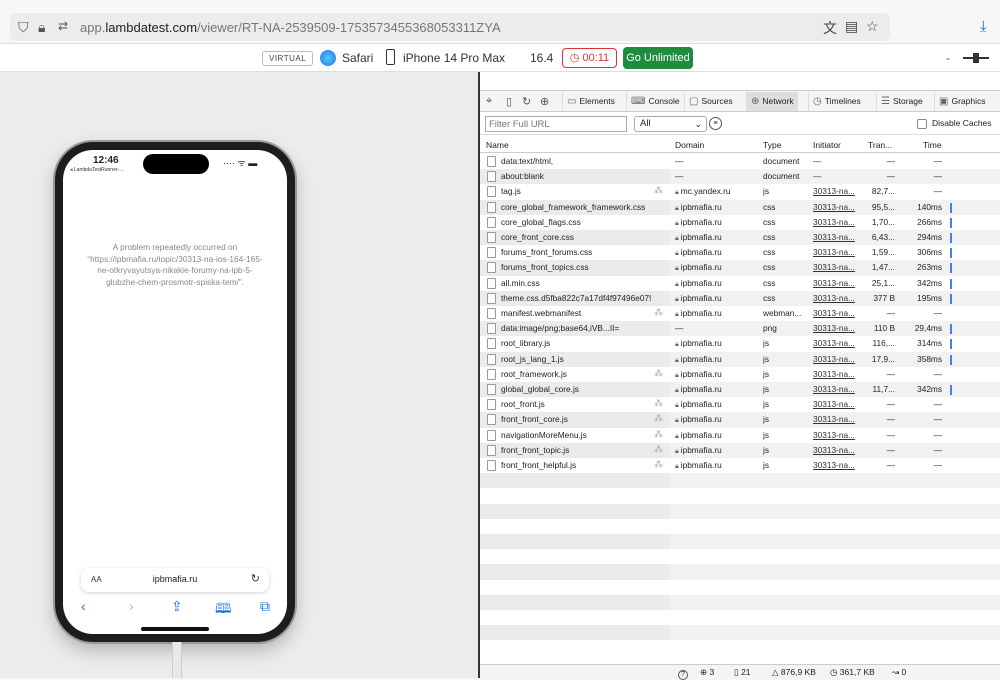  What do you see at coordinates (41, 27) in the screenshot?
I see `lock-icon: 🔒︎` at bounding box center [41, 27].